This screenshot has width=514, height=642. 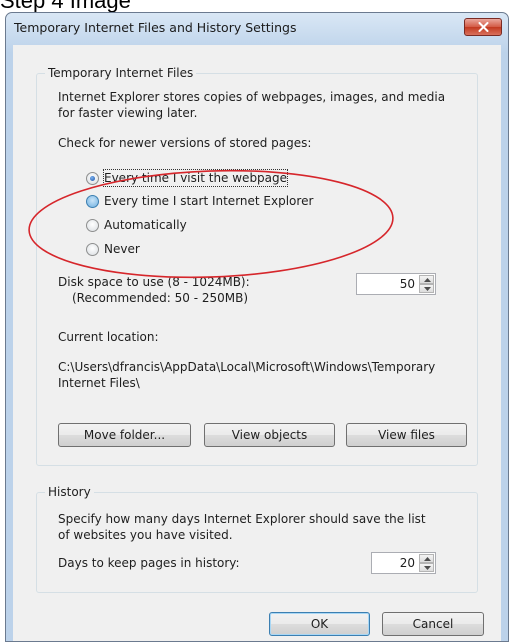 I want to click on history-days-value: 20, so click(x=407, y=563).